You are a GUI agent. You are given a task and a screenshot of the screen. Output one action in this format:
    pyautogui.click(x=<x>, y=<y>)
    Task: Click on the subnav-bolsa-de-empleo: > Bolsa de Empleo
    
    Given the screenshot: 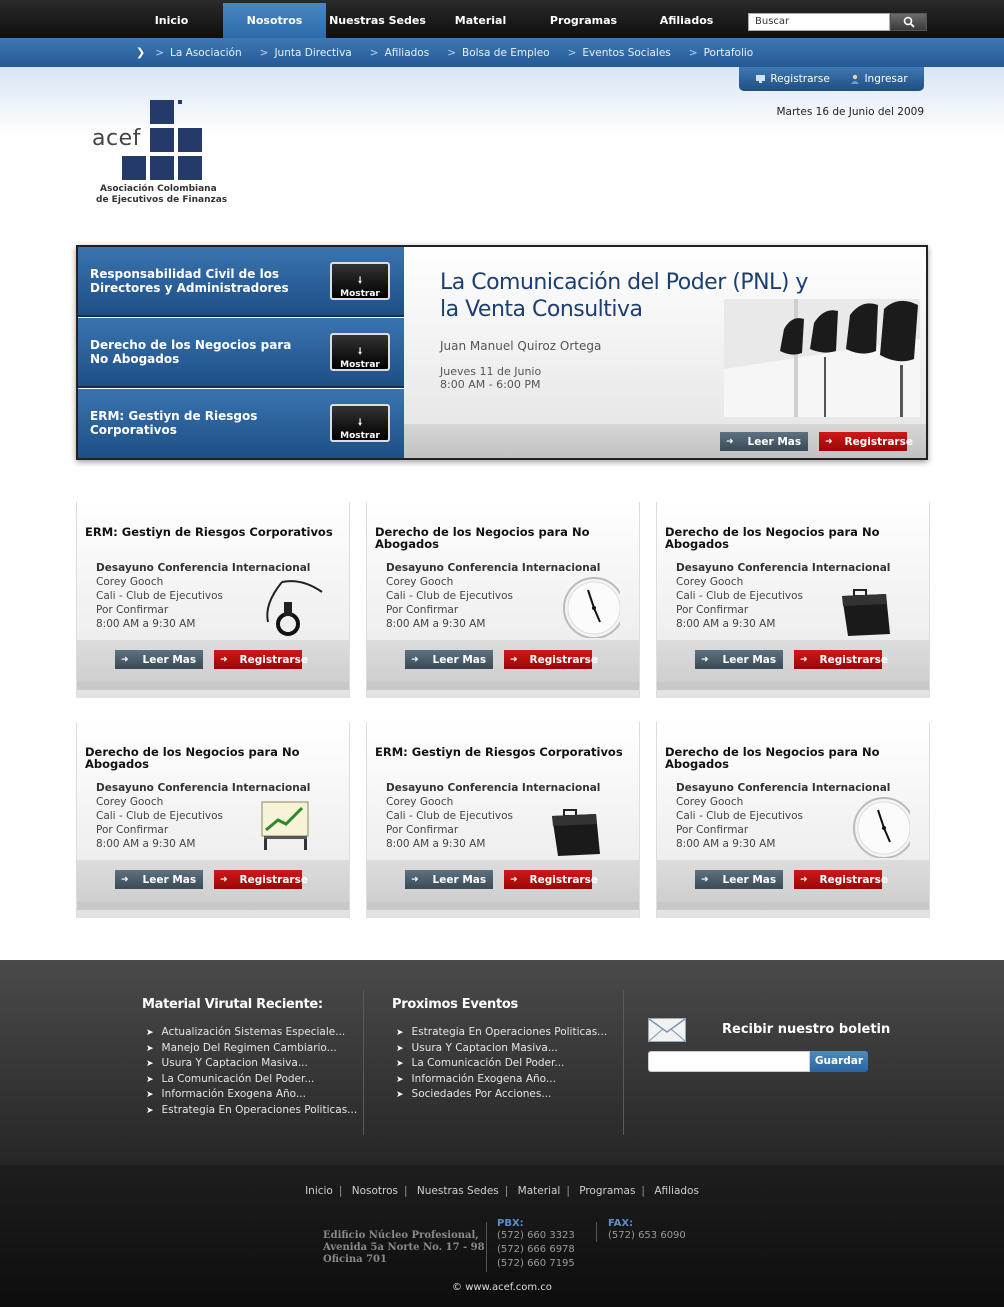 What is the action you would take?
    pyautogui.click(x=498, y=53)
    